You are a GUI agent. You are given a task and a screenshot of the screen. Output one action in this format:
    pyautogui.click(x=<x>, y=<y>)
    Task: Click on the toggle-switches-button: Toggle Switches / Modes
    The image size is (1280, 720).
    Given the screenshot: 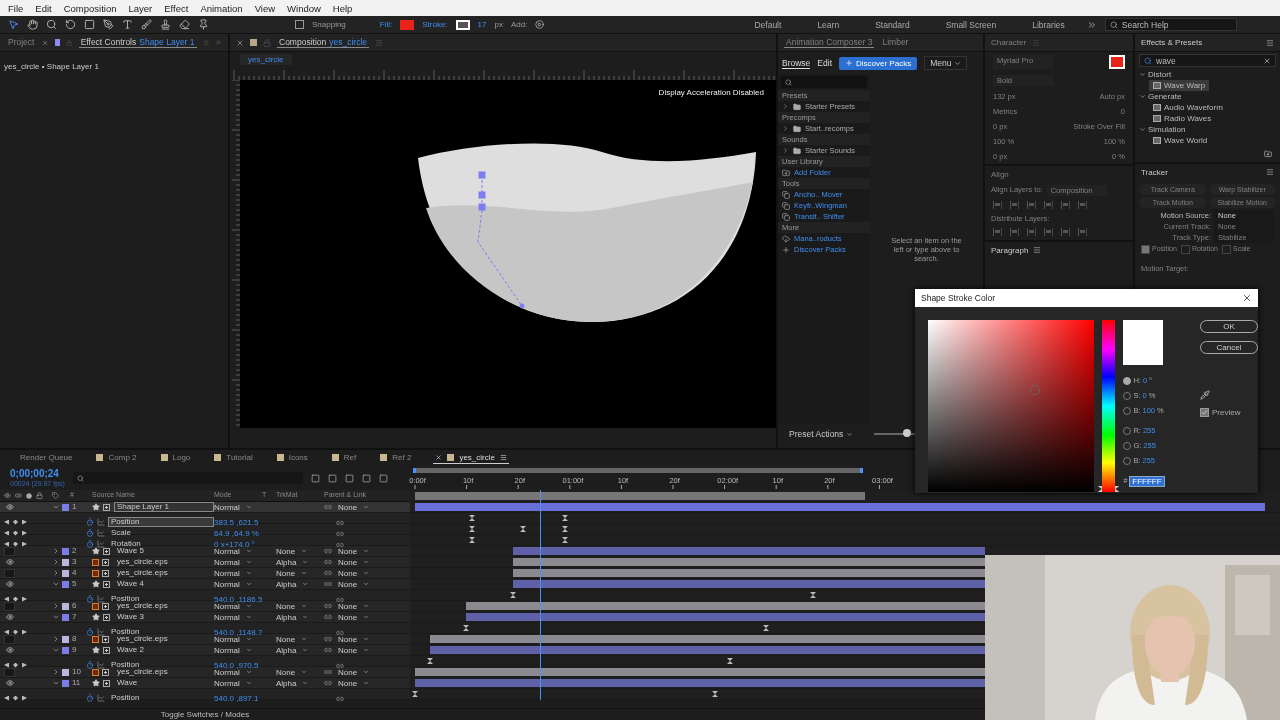 What is the action you would take?
    pyautogui.click(x=205, y=714)
    